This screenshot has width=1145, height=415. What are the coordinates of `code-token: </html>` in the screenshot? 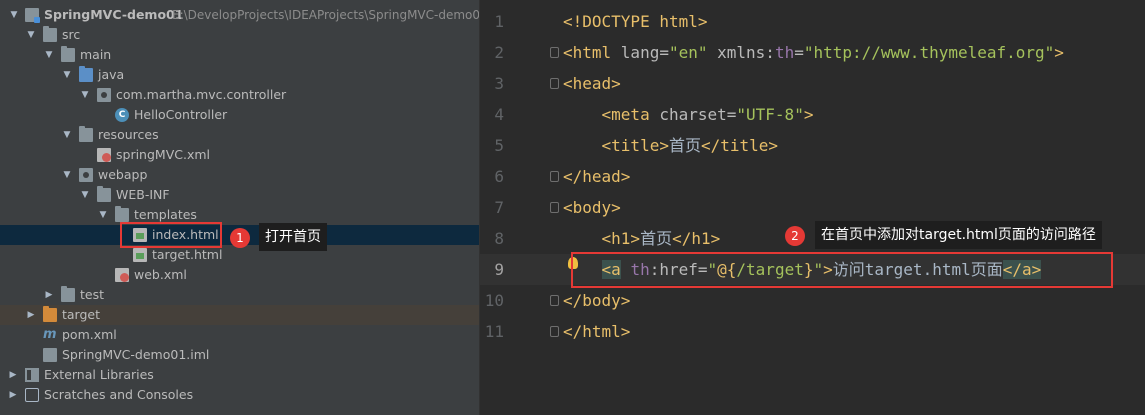 It's located at (597, 331).